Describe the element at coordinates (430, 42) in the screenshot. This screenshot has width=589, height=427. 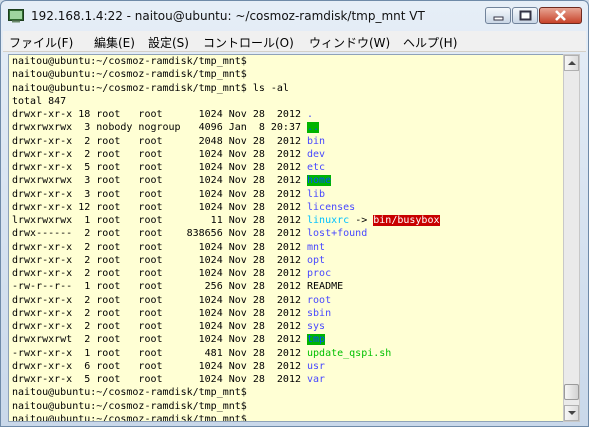
I see `menu-help: ヘルプ(H)` at that location.